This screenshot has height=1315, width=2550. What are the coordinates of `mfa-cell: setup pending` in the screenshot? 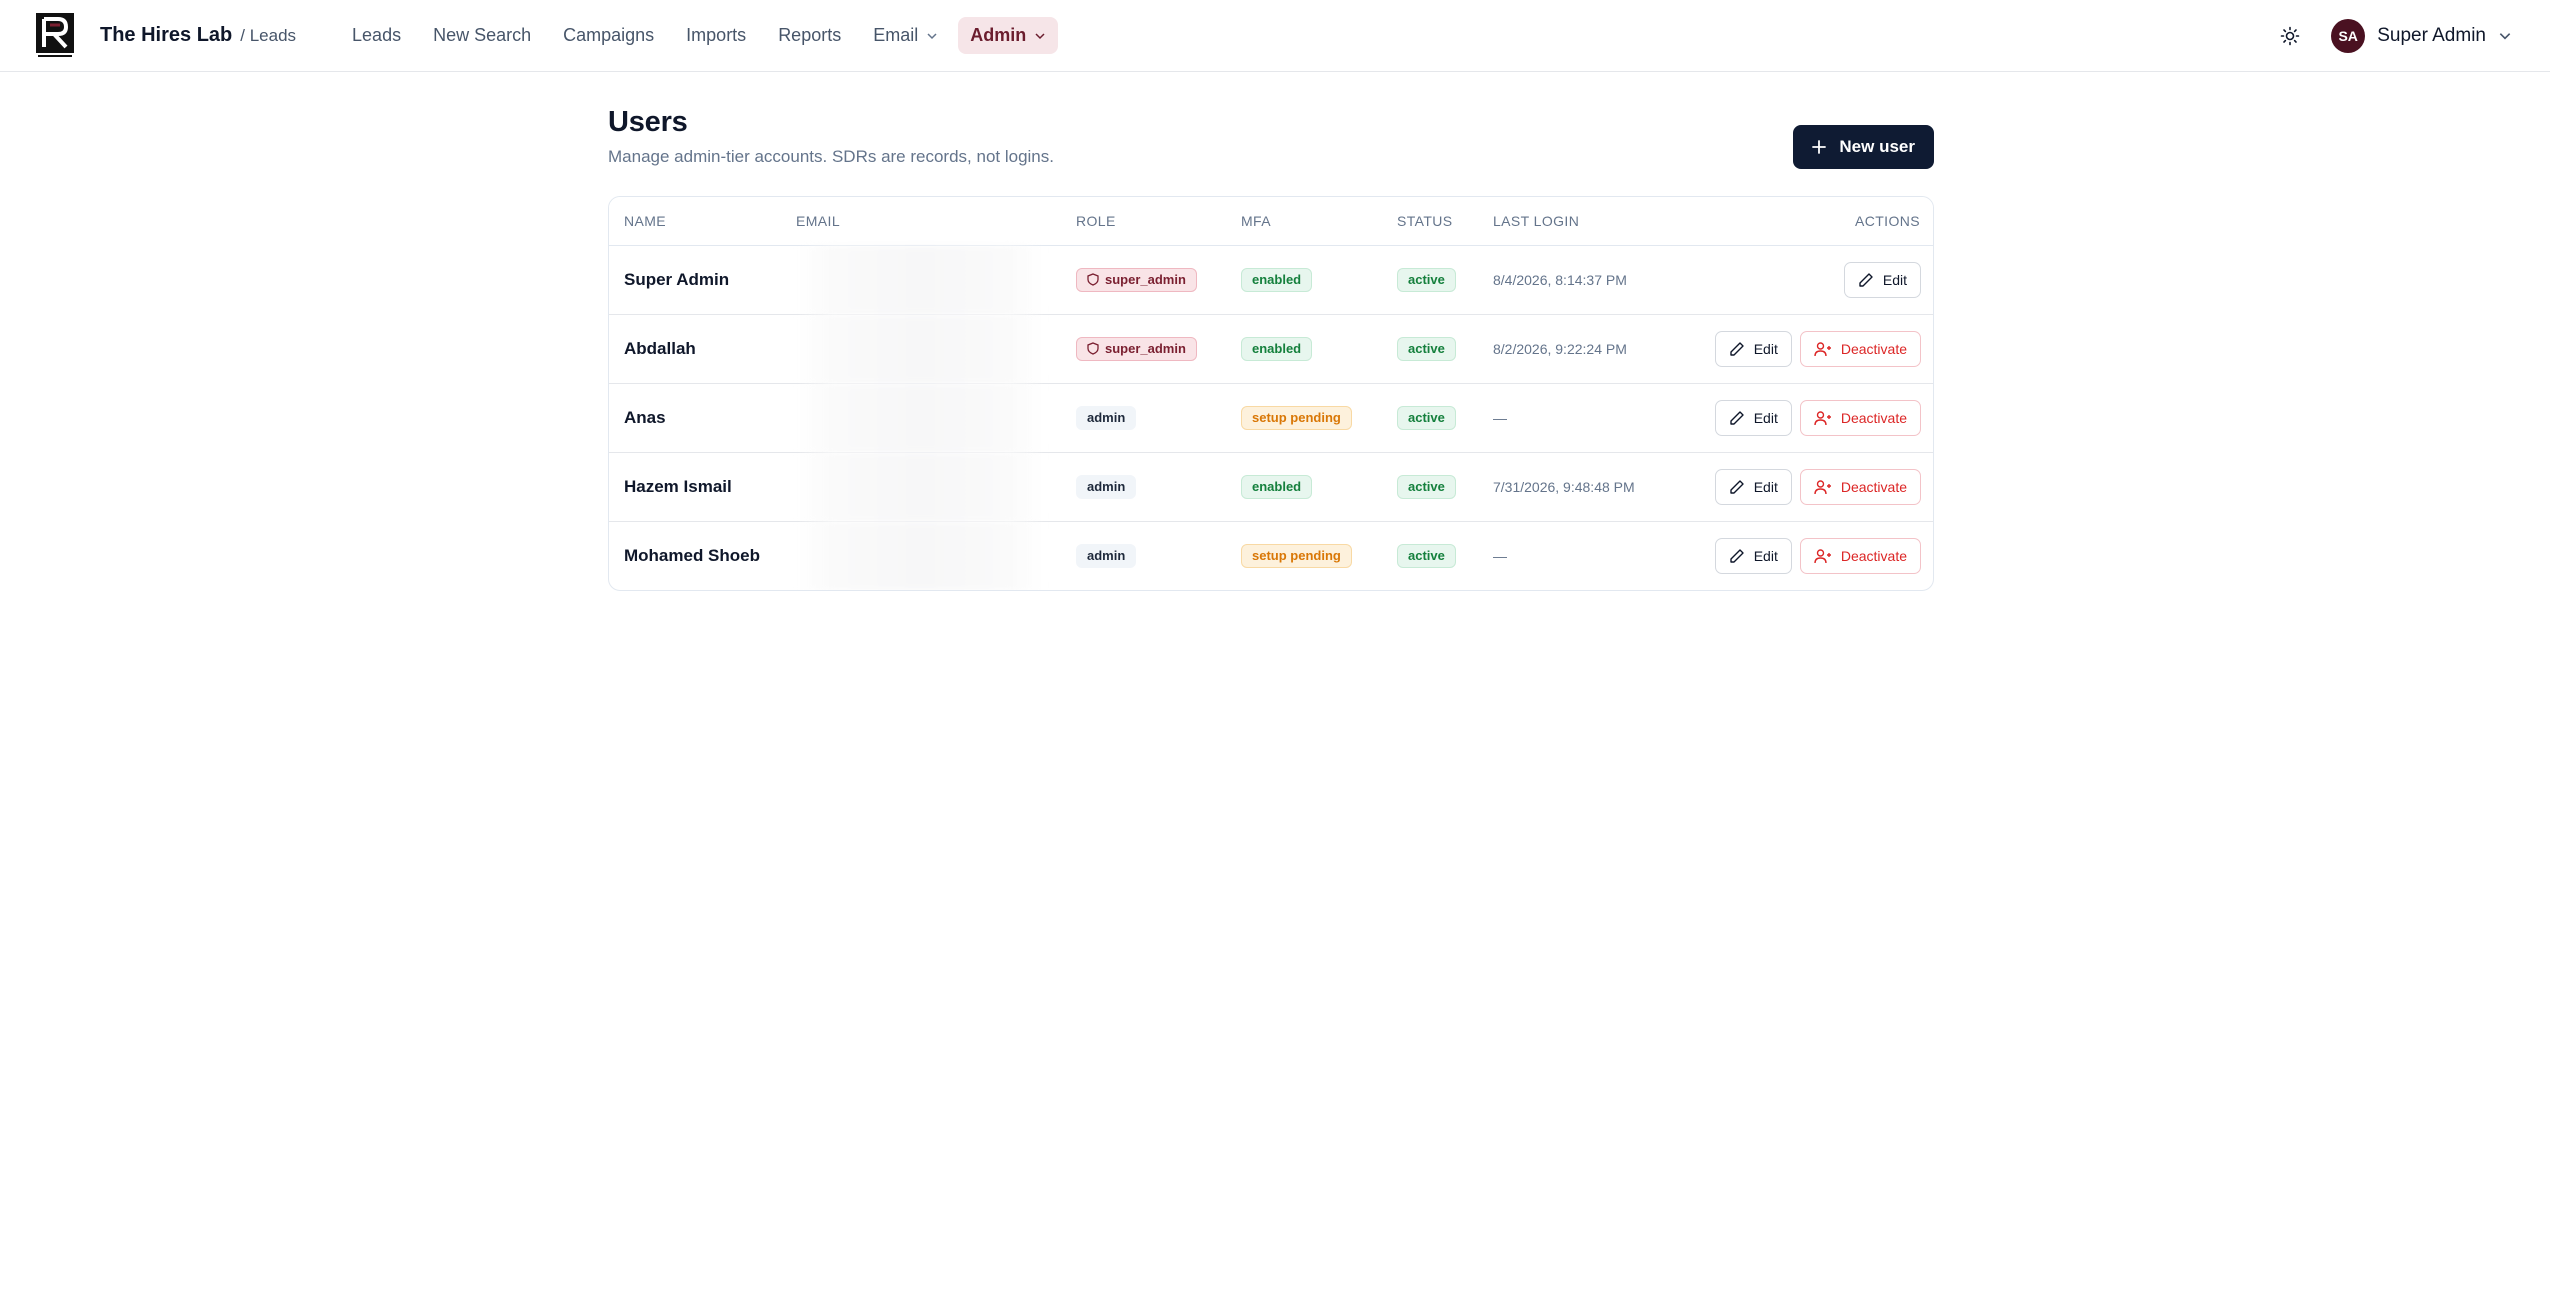 It's located at (1304, 418).